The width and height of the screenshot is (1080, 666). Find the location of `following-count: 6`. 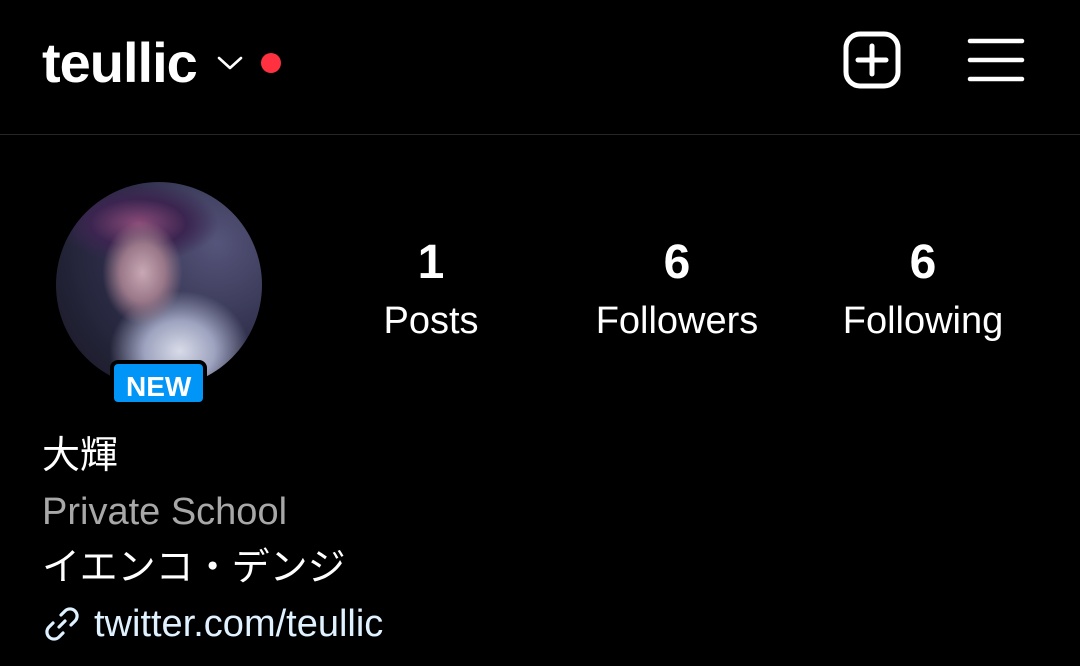

following-count: 6 is located at coordinates (923, 262).